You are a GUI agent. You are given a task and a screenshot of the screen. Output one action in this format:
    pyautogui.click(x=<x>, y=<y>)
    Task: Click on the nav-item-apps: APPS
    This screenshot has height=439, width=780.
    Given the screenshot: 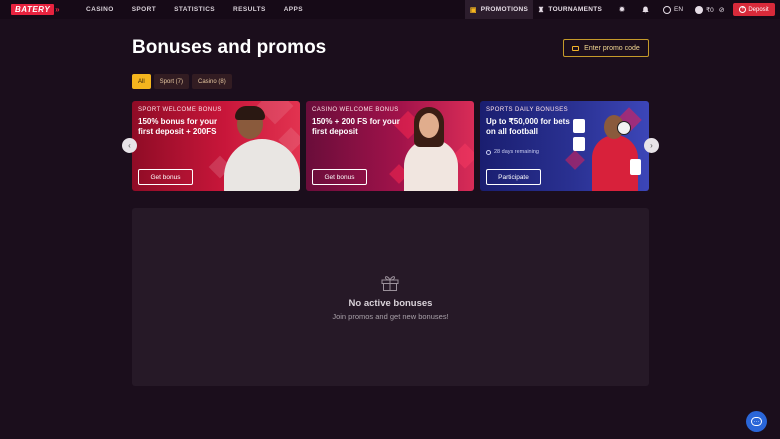 What is the action you would take?
    pyautogui.click(x=293, y=9)
    